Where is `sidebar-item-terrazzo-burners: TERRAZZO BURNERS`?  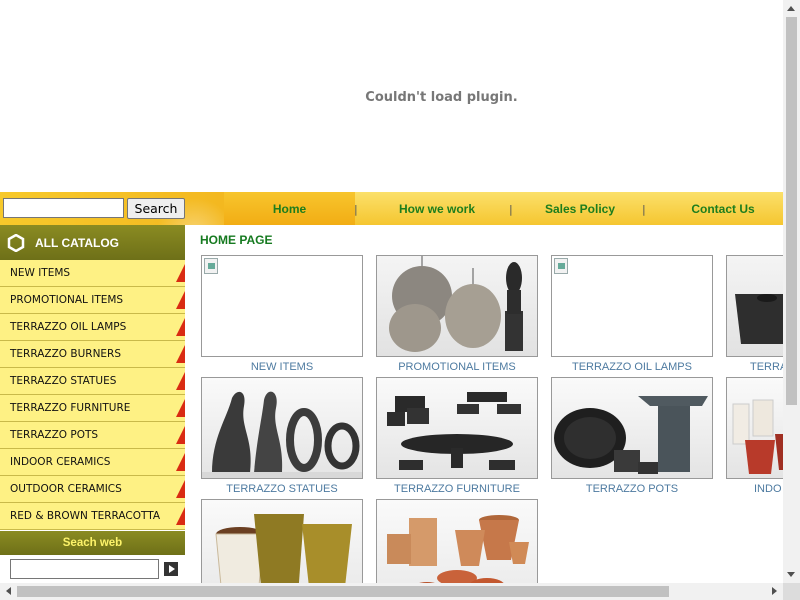 sidebar-item-terrazzo-burners: TERRAZZO BURNERS is located at coordinates (92, 354).